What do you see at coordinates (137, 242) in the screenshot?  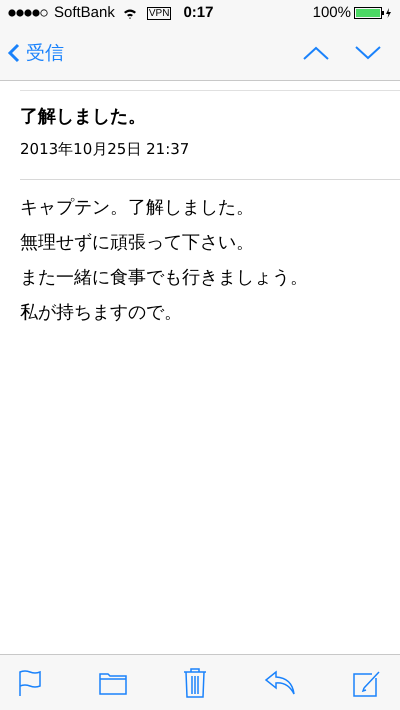 I see `body-text: 無理せずに頑張って下さい。` at bounding box center [137, 242].